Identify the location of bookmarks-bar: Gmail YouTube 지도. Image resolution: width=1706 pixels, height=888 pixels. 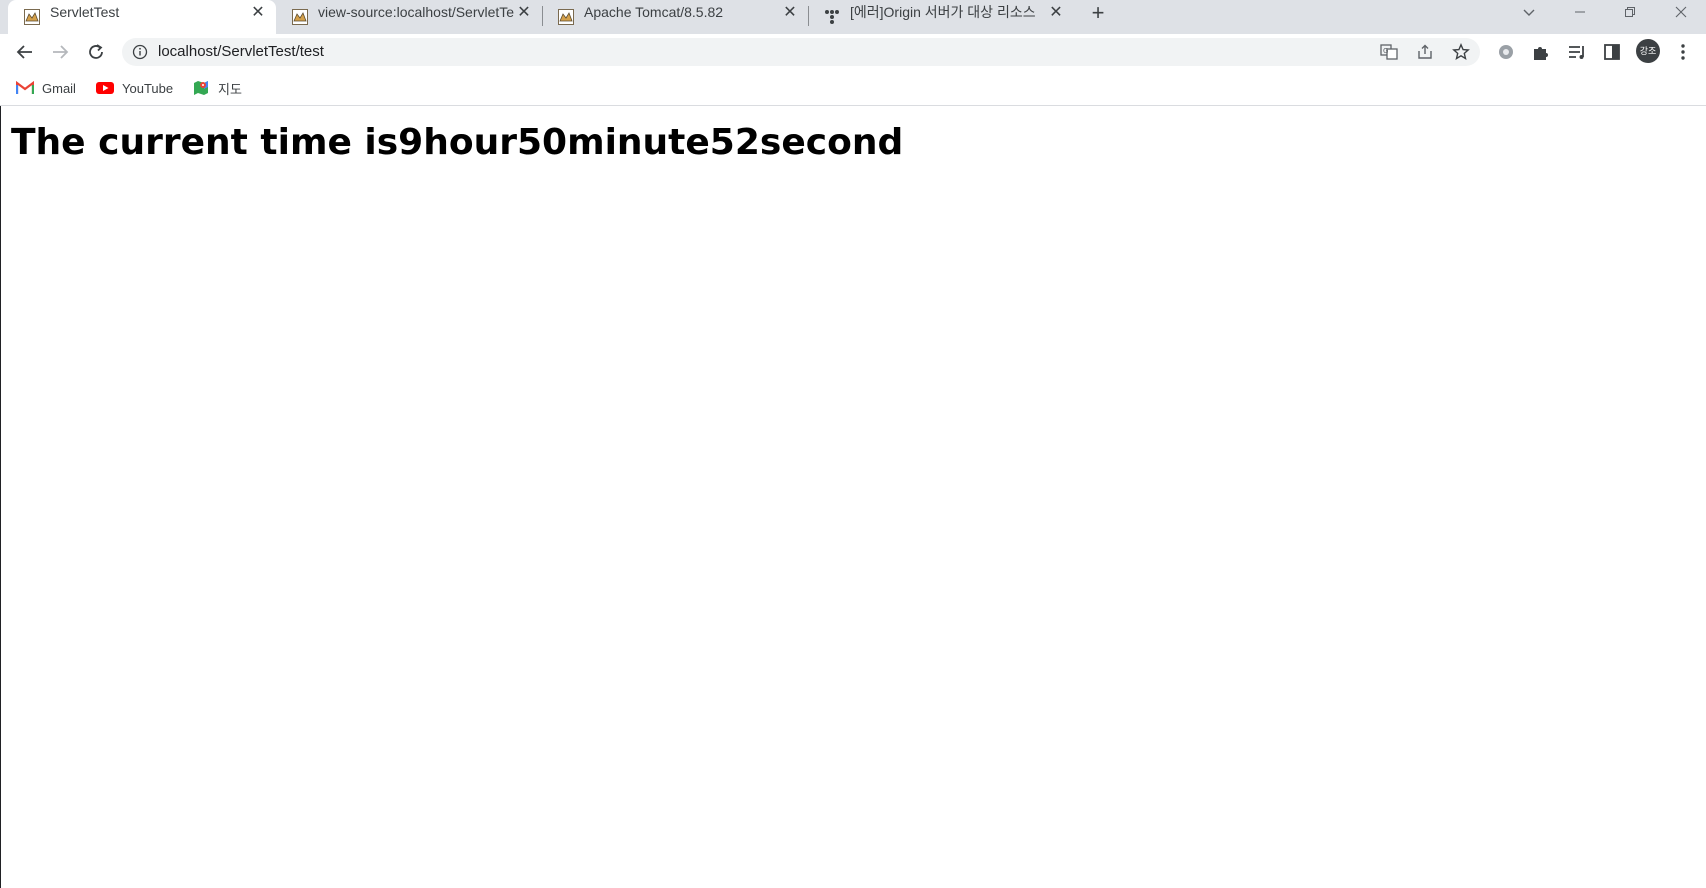
(853, 88).